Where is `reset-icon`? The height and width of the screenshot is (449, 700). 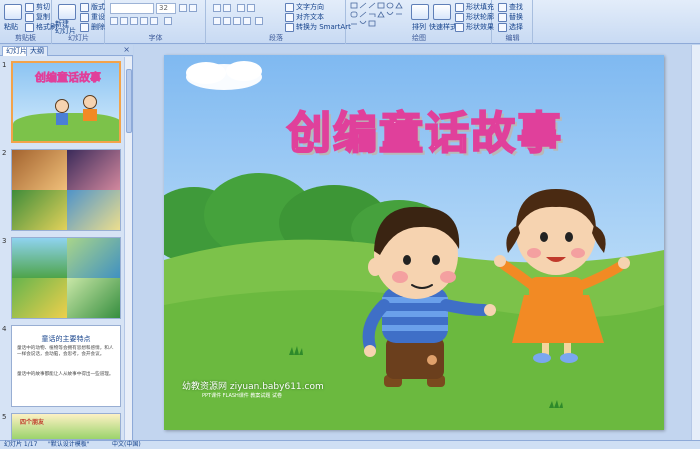
reset-icon is located at coordinates (84, 17).